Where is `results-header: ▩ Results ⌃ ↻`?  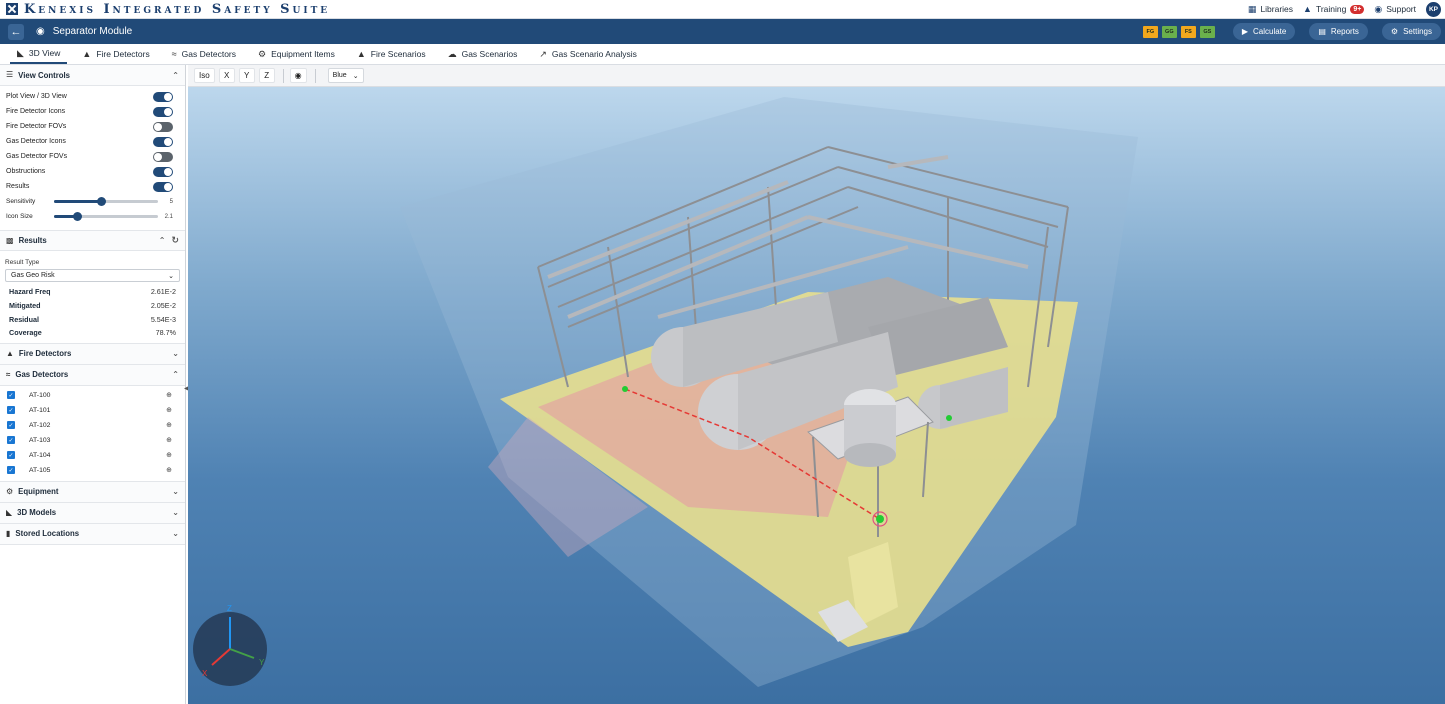 results-header: ▩ Results ⌃ ↻ is located at coordinates (92, 240).